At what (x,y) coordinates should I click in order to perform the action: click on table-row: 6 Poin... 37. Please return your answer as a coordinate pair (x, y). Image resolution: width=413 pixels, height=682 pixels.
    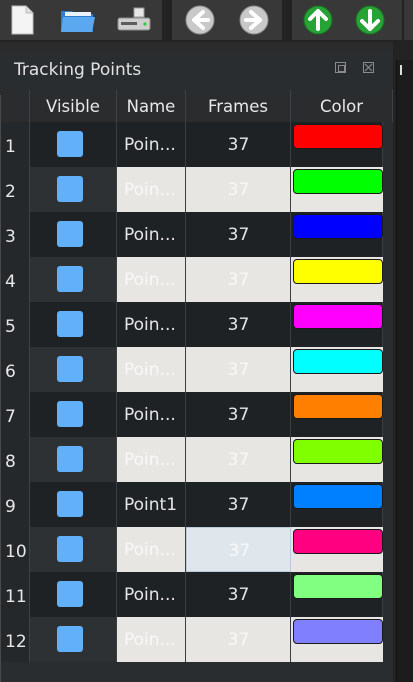
    Looking at the image, I should click on (196, 369).